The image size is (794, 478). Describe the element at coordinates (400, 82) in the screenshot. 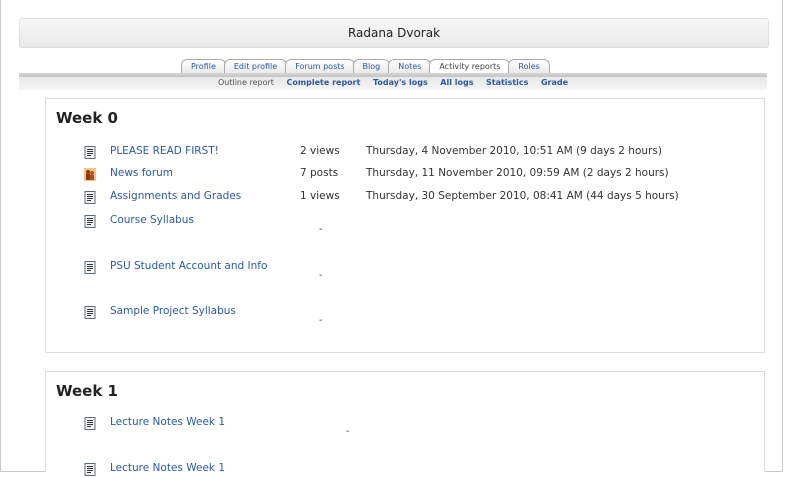

I see `subtab-todays-logs: Today's logs` at that location.